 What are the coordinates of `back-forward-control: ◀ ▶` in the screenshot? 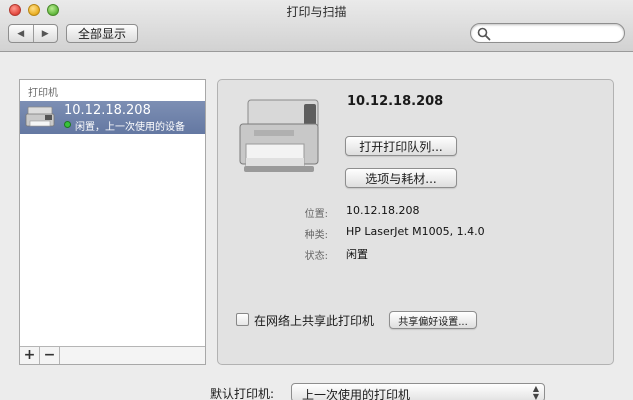 It's located at (33, 33).